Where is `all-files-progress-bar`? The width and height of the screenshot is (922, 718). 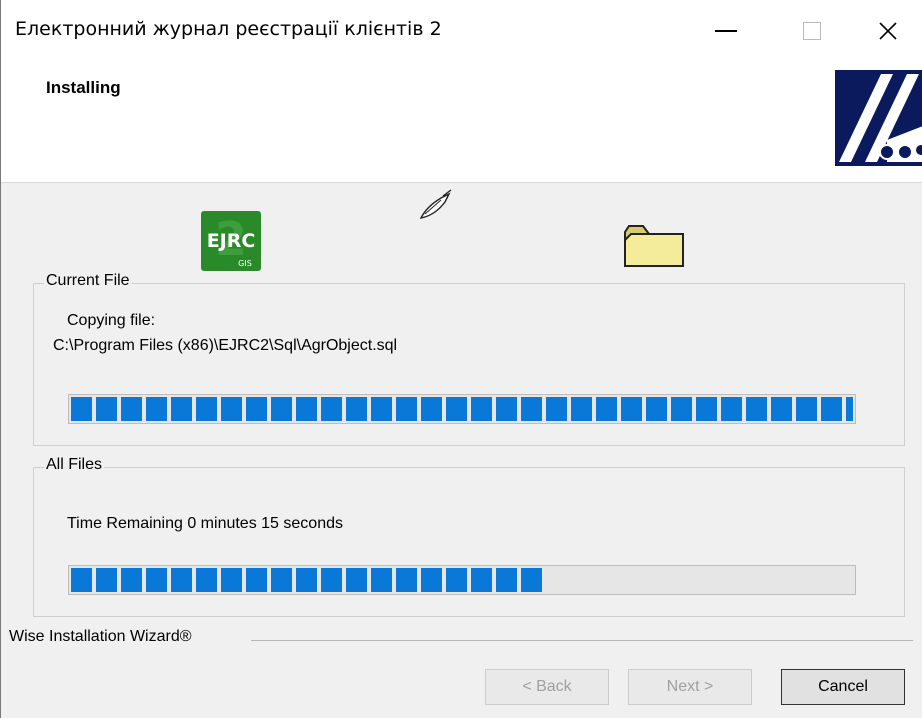 all-files-progress-bar is located at coordinates (462, 580).